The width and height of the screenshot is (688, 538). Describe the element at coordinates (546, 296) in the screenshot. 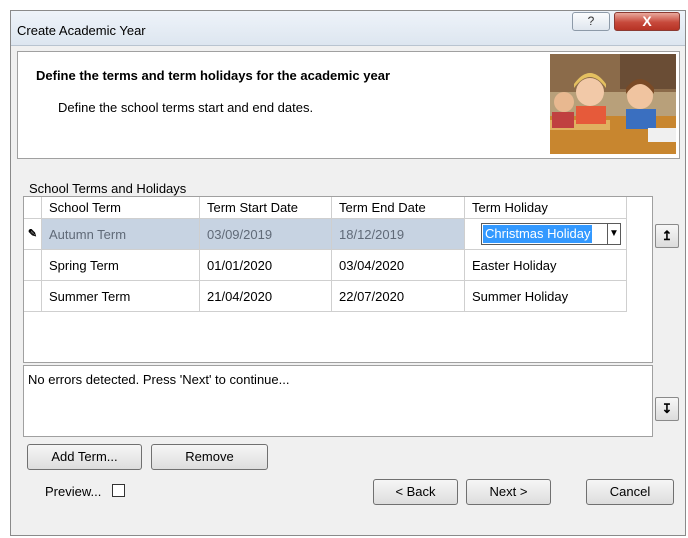

I see `cell-holiday: Summer Holiday` at that location.